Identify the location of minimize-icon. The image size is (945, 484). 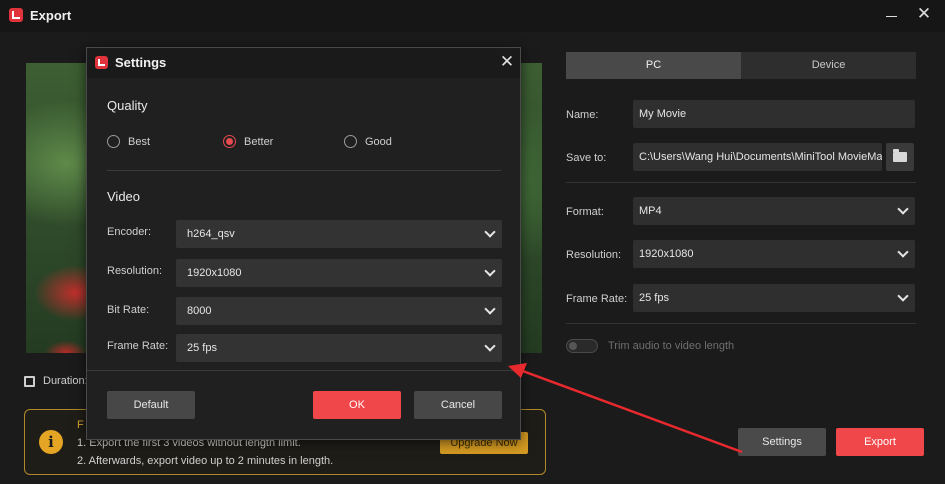
(892, 15).